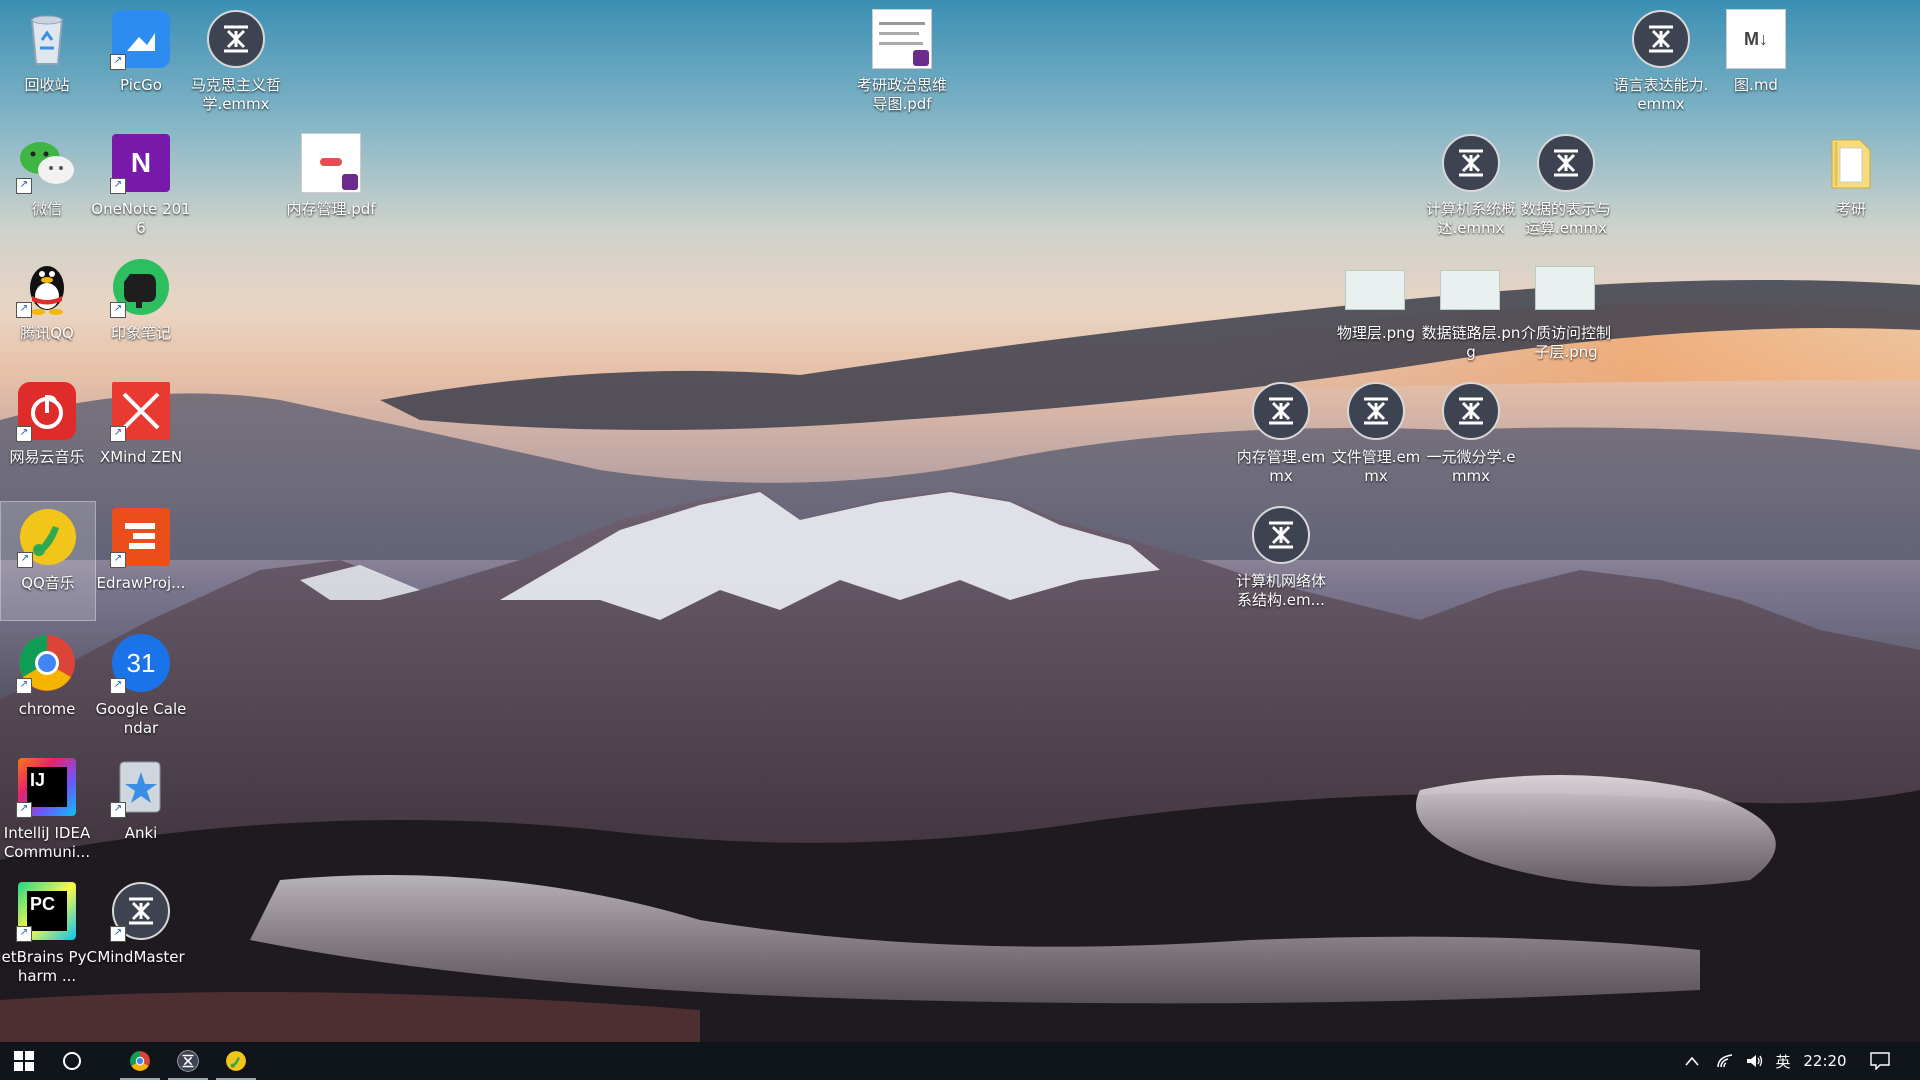 The image size is (1920, 1080). I want to click on evernote-elephant-icon: ↗, so click(141, 287).